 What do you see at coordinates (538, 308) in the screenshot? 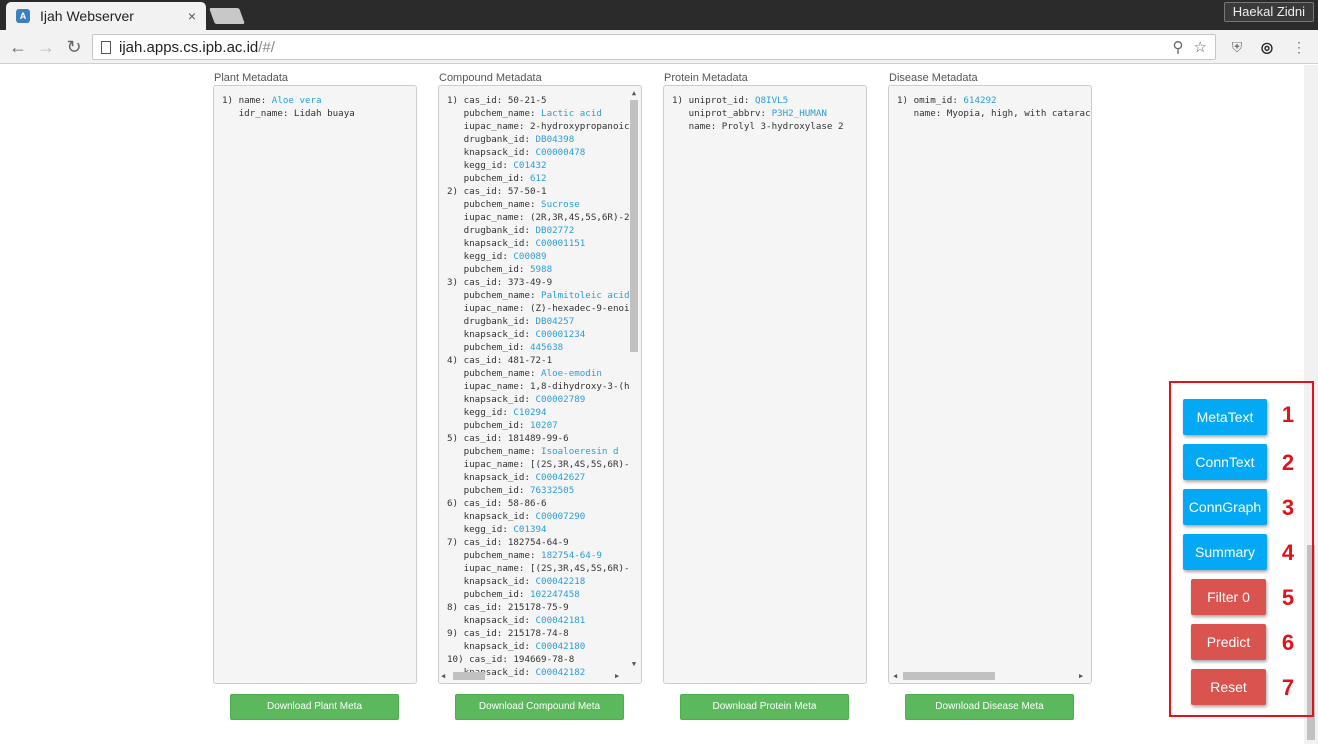
I see `metadata-key: iupac_name: (Z)-hexadec-9-enoi` at bounding box center [538, 308].